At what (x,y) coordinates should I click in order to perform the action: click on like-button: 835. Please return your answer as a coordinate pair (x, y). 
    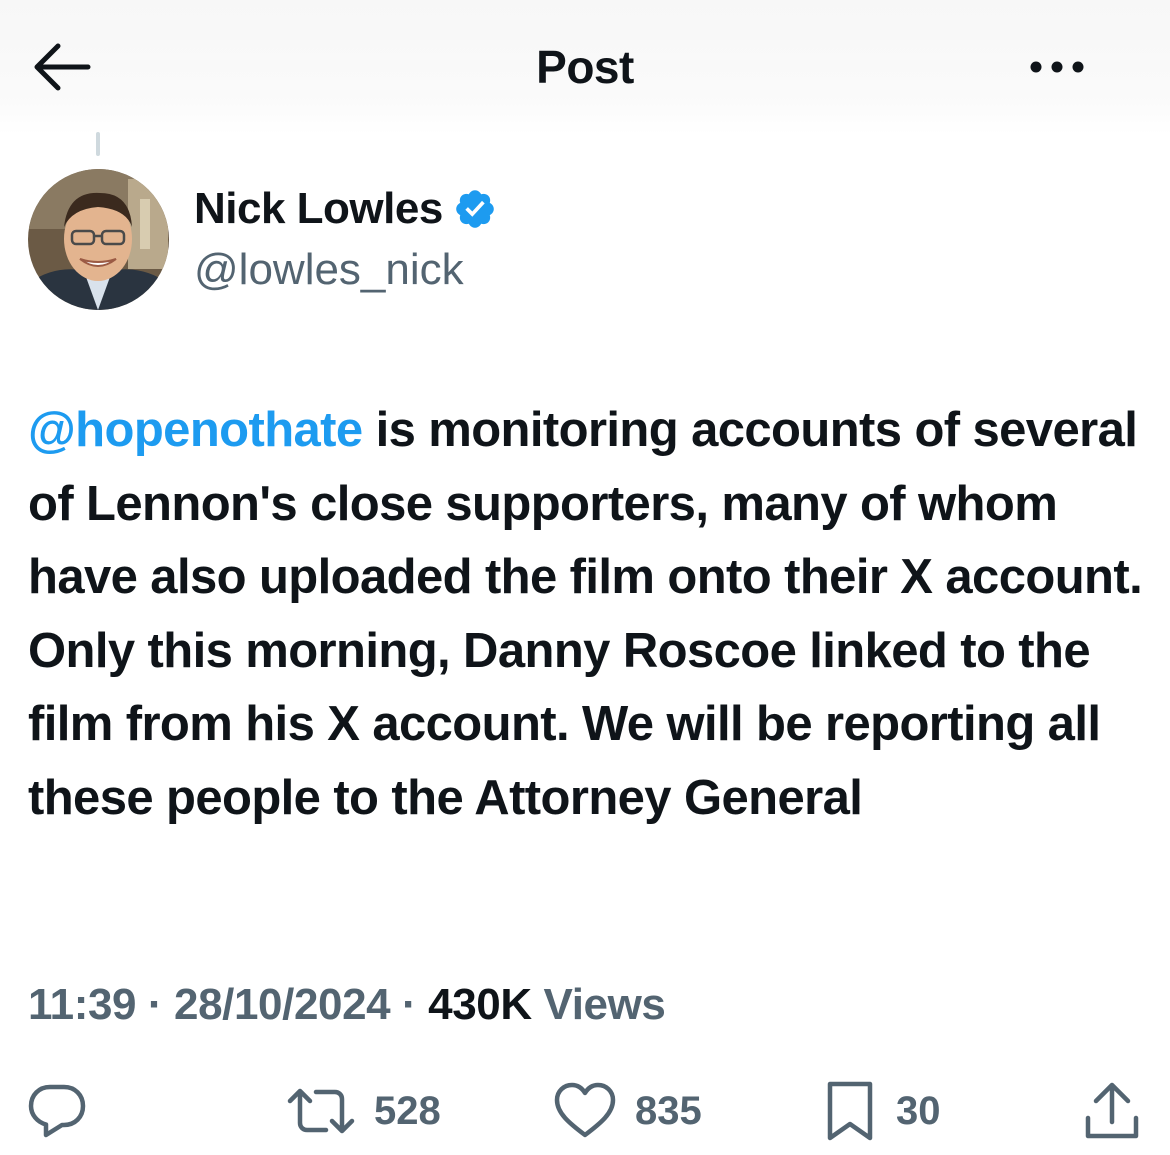
    Looking at the image, I should click on (627, 1111).